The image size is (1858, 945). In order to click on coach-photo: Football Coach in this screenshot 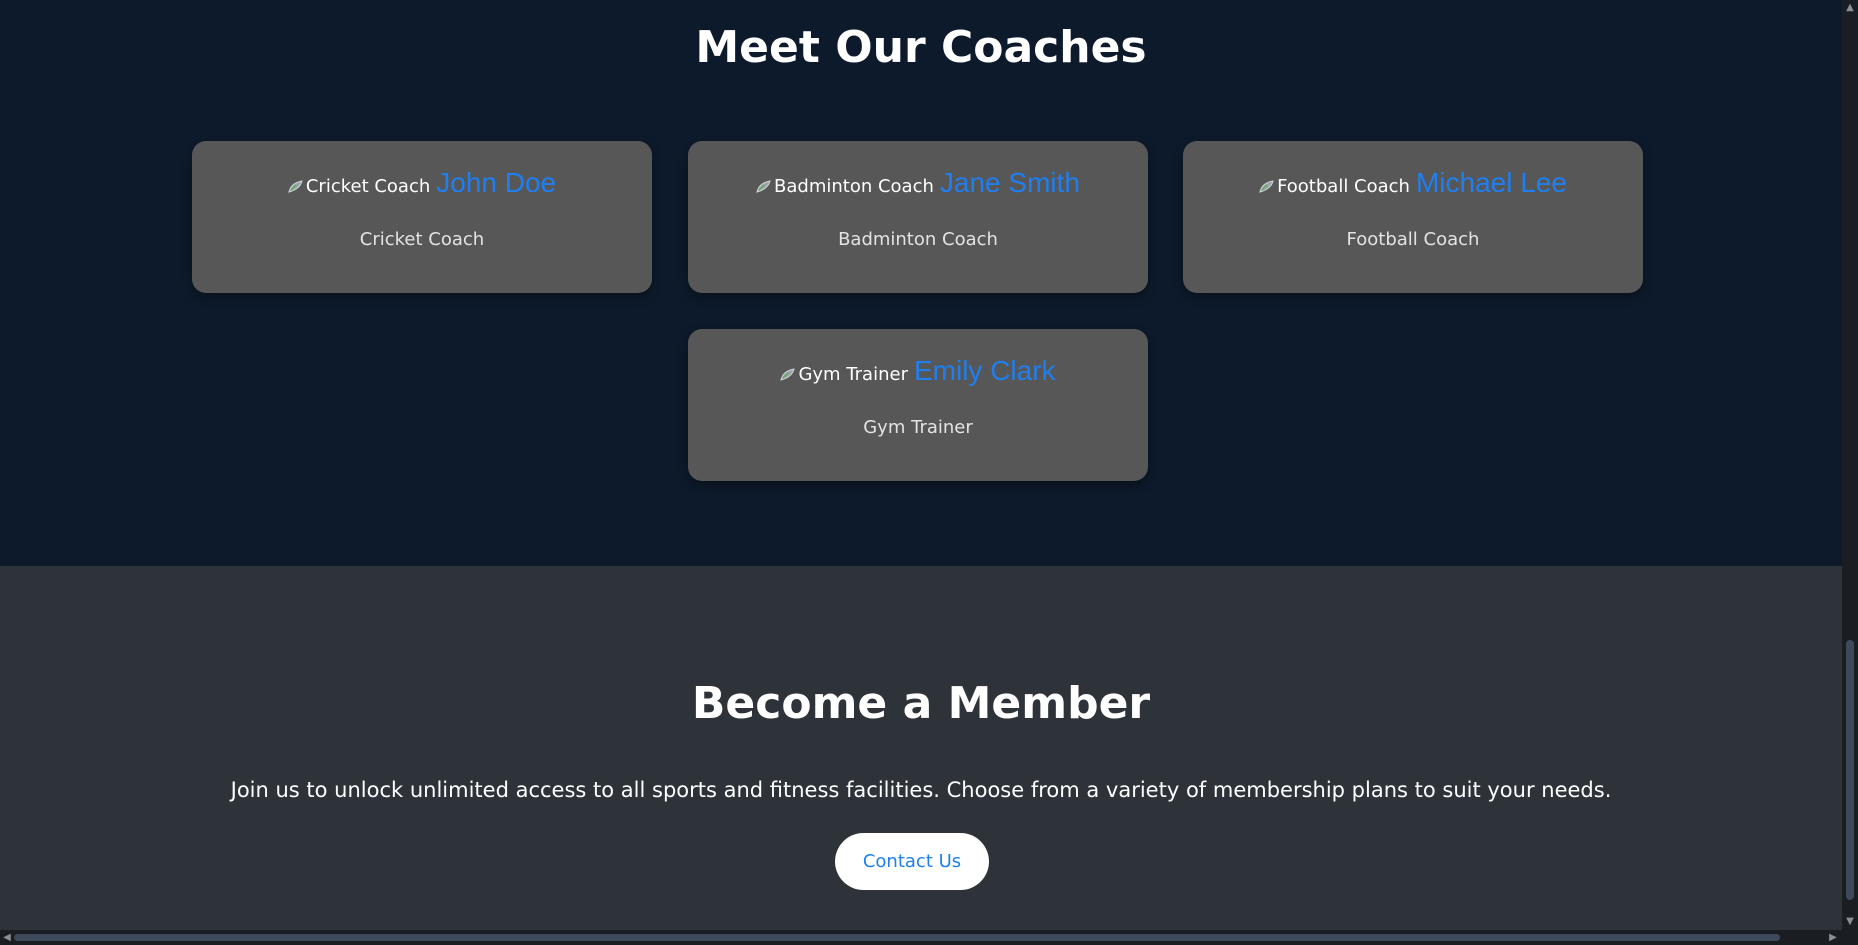, I will do `click(1334, 186)`.